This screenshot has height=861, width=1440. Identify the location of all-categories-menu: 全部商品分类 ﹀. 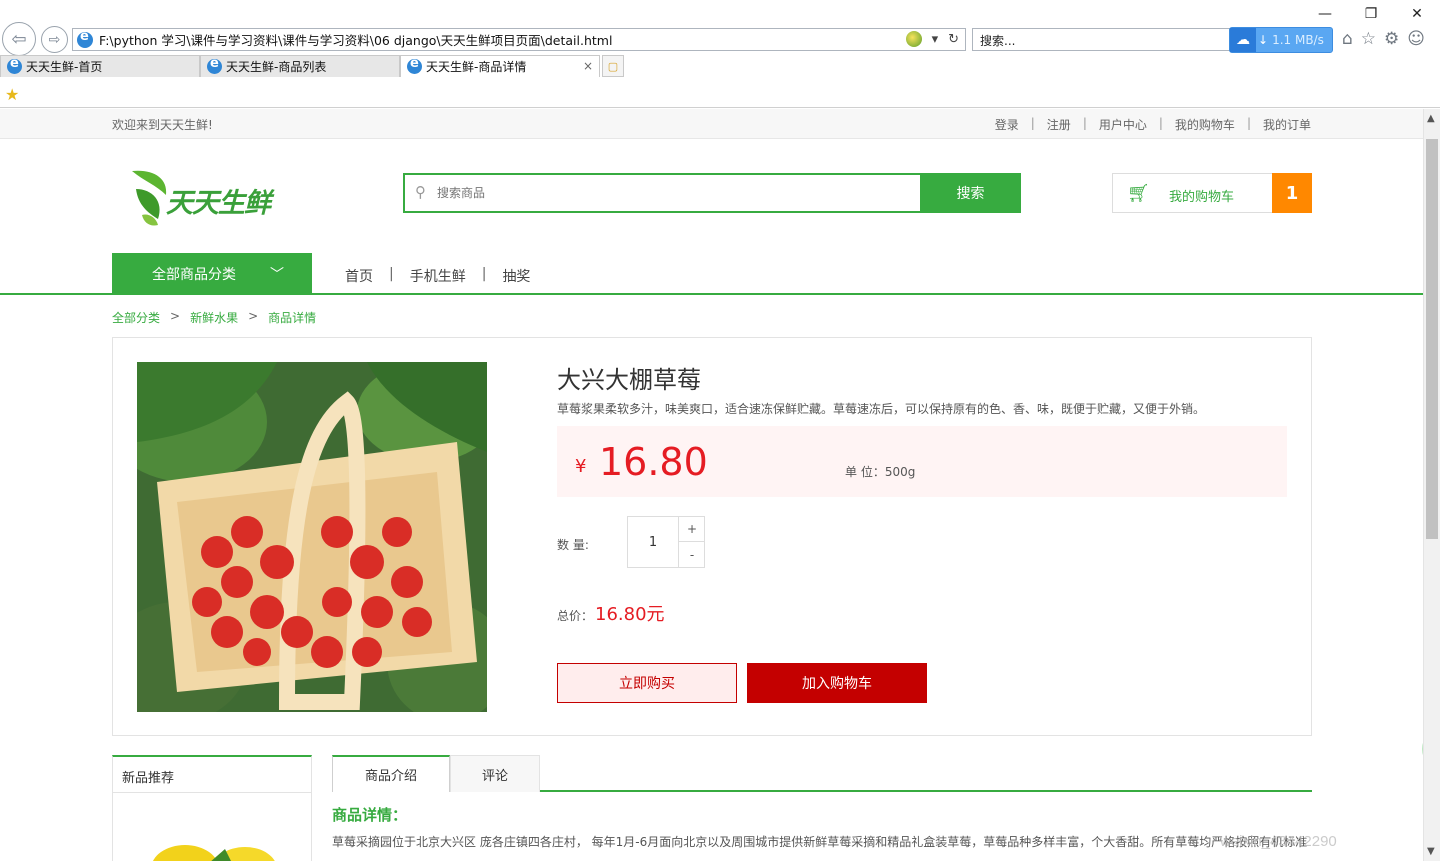
(212, 274).